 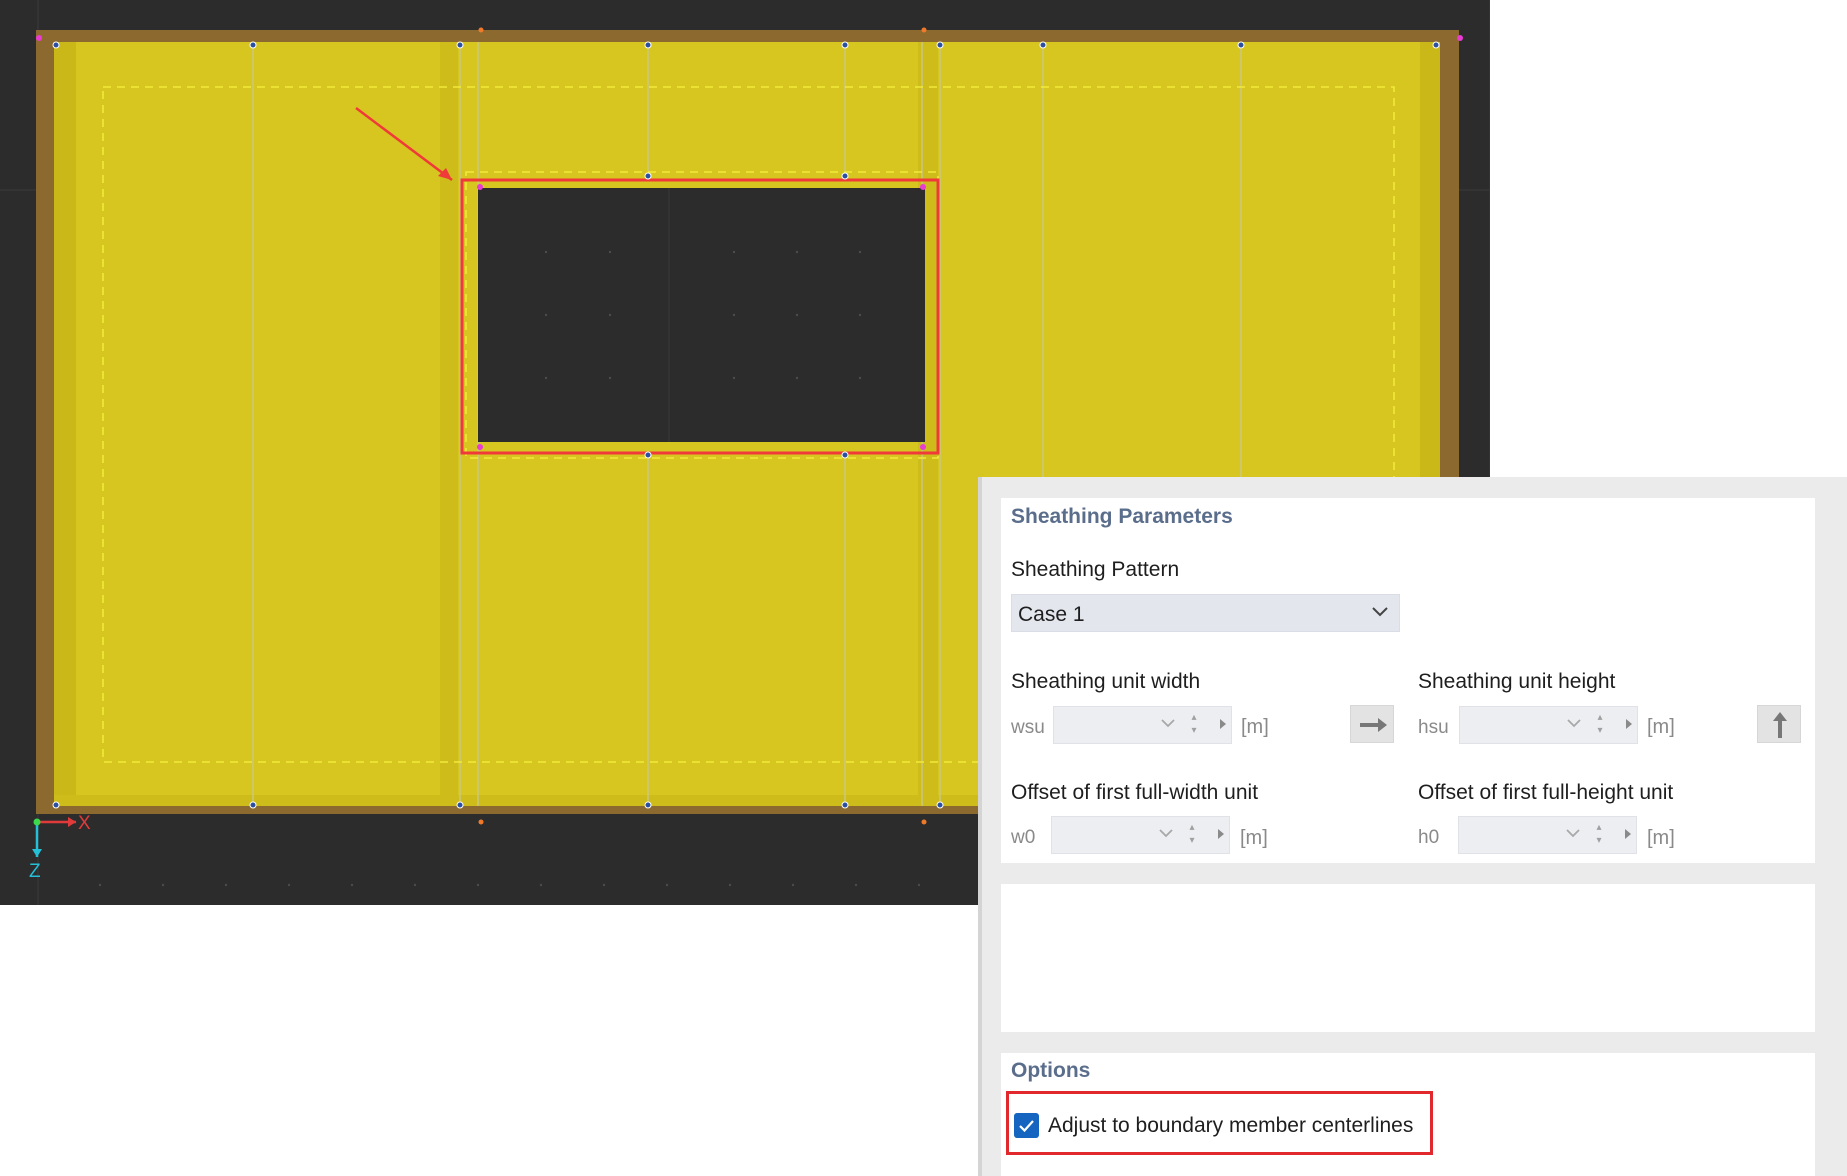 What do you see at coordinates (1546, 792) in the screenshot?
I see `offset-full-height-label: Offset of first full-height unit` at bounding box center [1546, 792].